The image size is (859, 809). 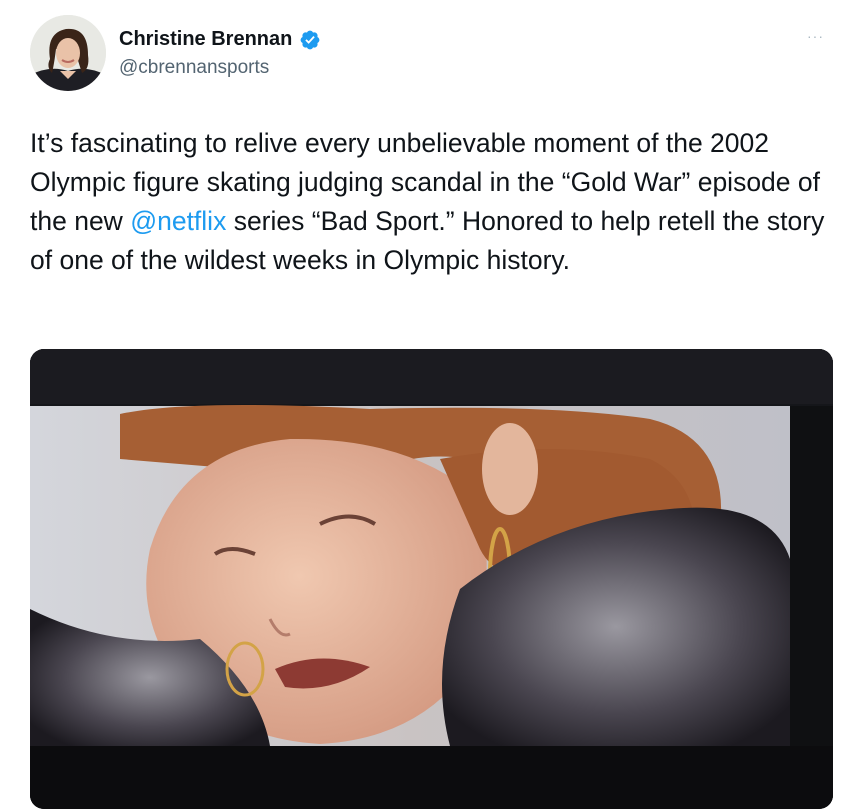 I want to click on author-handle: @cbrennansports, so click(x=194, y=68).